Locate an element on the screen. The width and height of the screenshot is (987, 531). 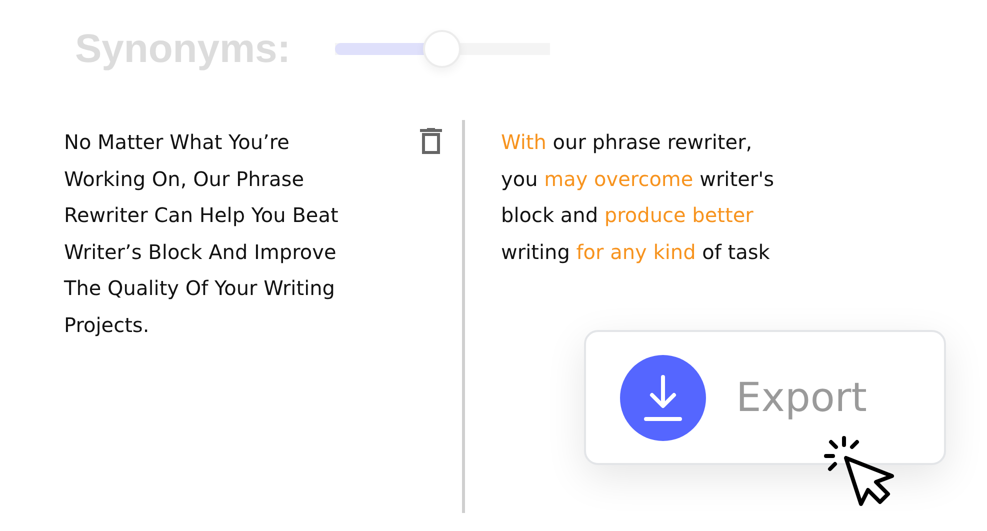
download-icon is located at coordinates (663, 397).